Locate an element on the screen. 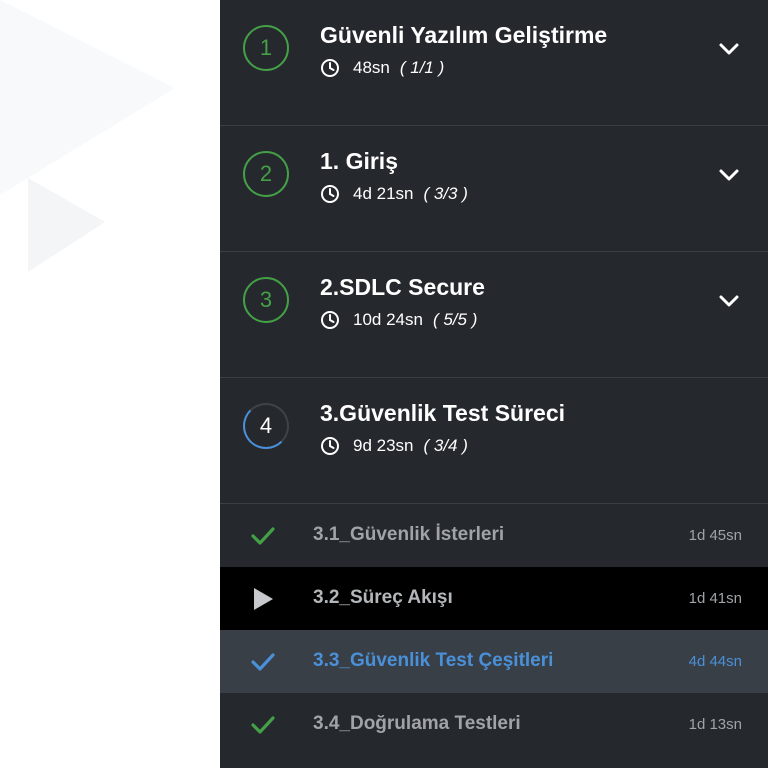  section-duration: 4d 21sn is located at coordinates (383, 193).